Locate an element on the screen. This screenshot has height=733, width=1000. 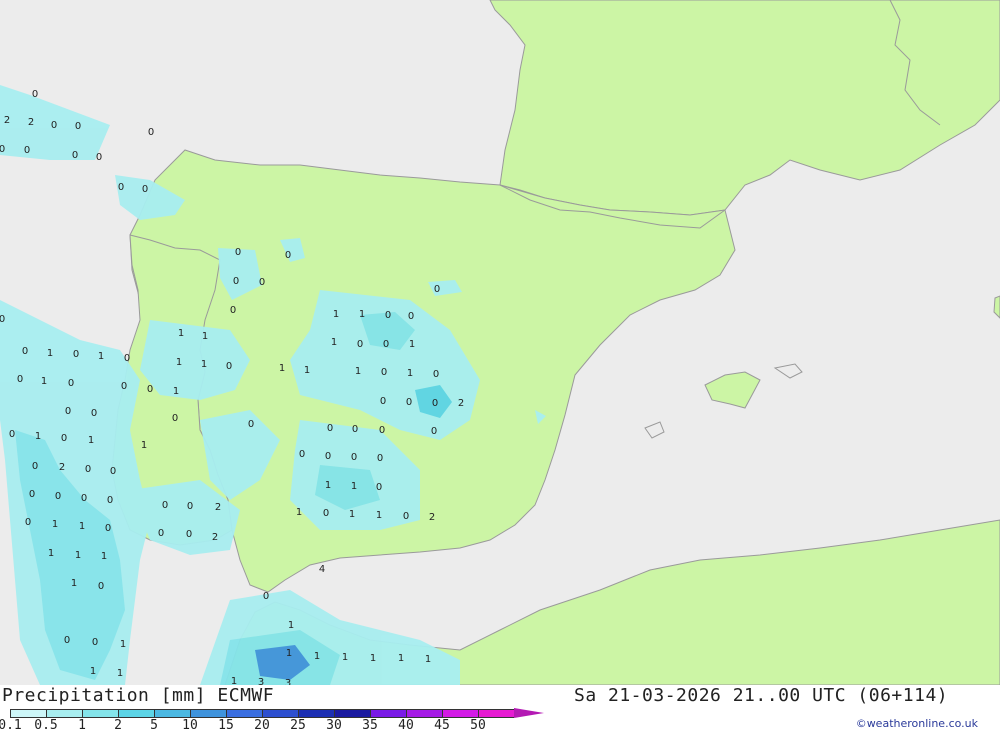
legend-tick-label: 40 is located at coordinates (406, 725).